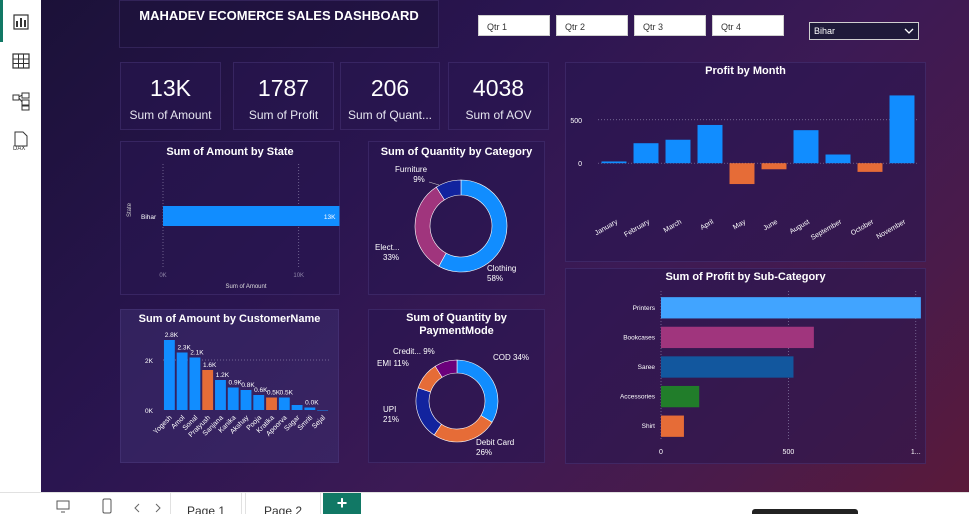 This screenshot has height=514, width=969. What do you see at coordinates (673, 227) in the screenshot?
I see `x-tick-label: March` at bounding box center [673, 227].